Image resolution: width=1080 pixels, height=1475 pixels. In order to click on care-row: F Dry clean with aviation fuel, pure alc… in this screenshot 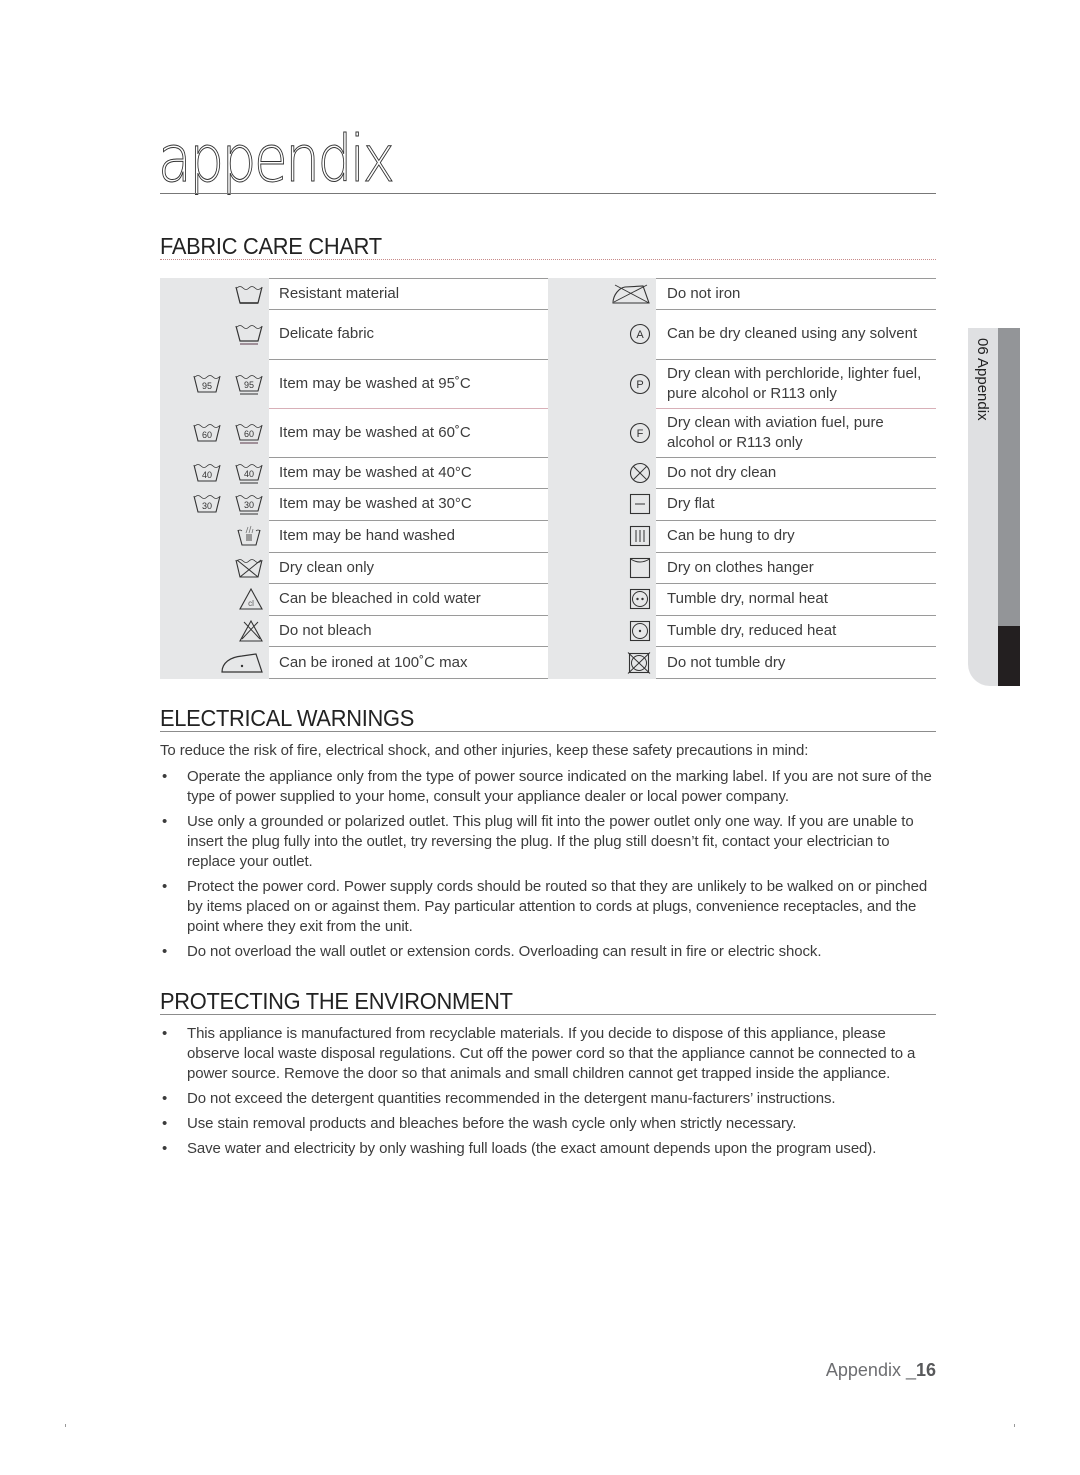, I will do `click(742, 432)`.